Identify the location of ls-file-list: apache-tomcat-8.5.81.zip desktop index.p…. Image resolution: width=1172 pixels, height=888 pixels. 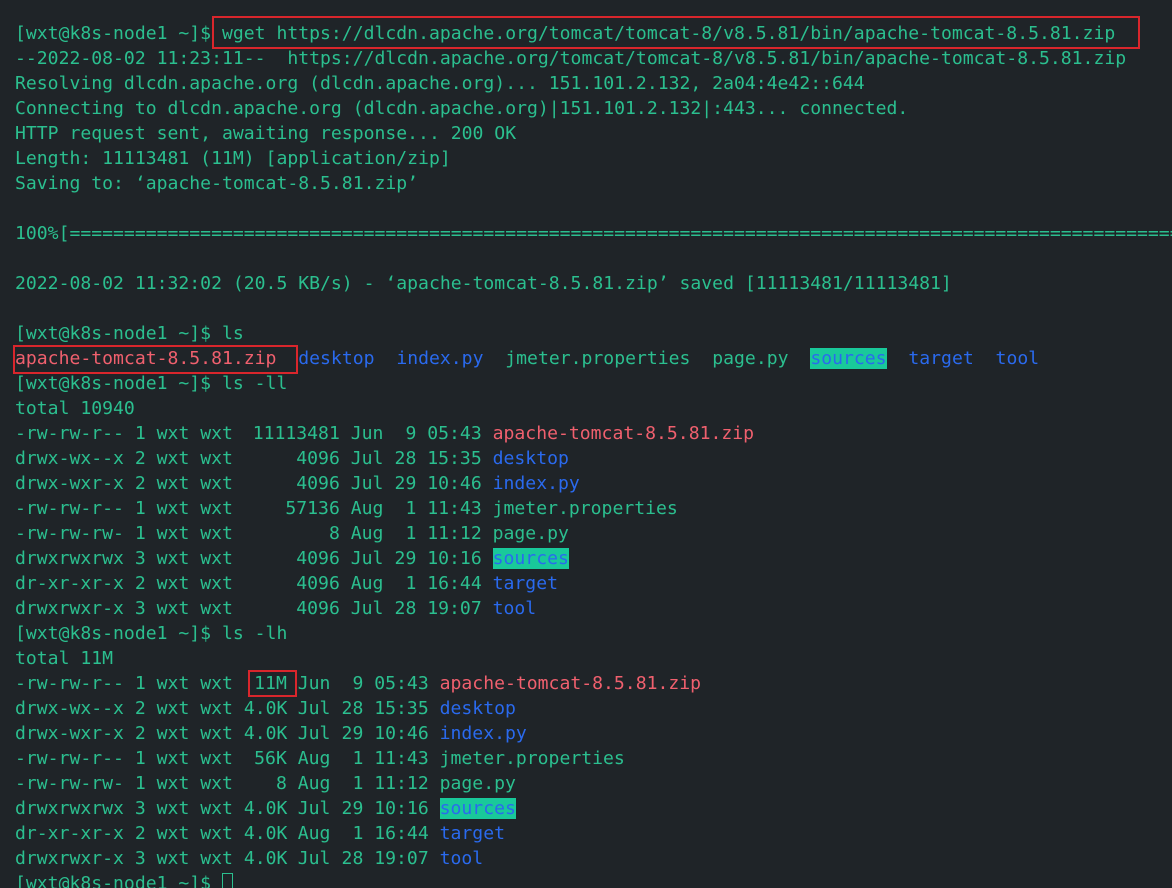
(593, 358).